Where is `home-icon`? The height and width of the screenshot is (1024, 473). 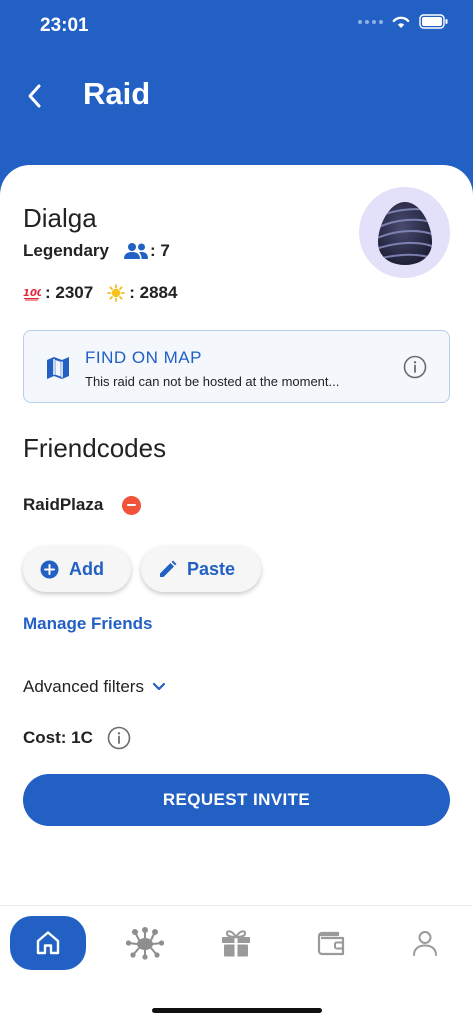 home-icon is located at coordinates (48, 943).